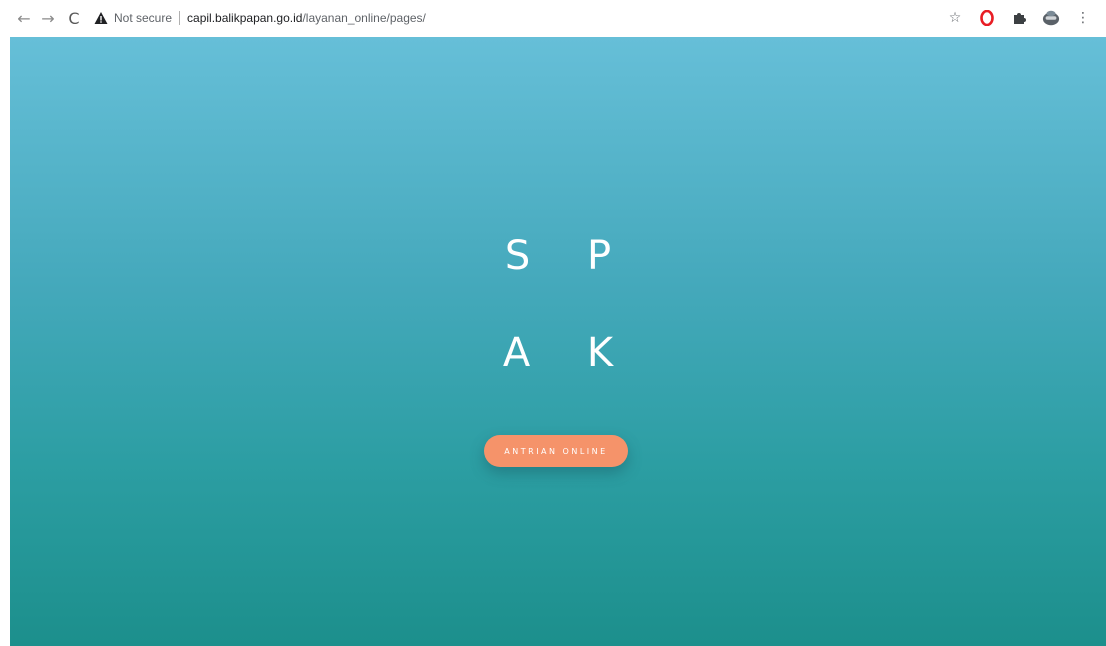 The image size is (1106, 646). Describe the element at coordinates (955, 18) in the screenshot. I see `bookmark-star-icon: ☆` at that location.